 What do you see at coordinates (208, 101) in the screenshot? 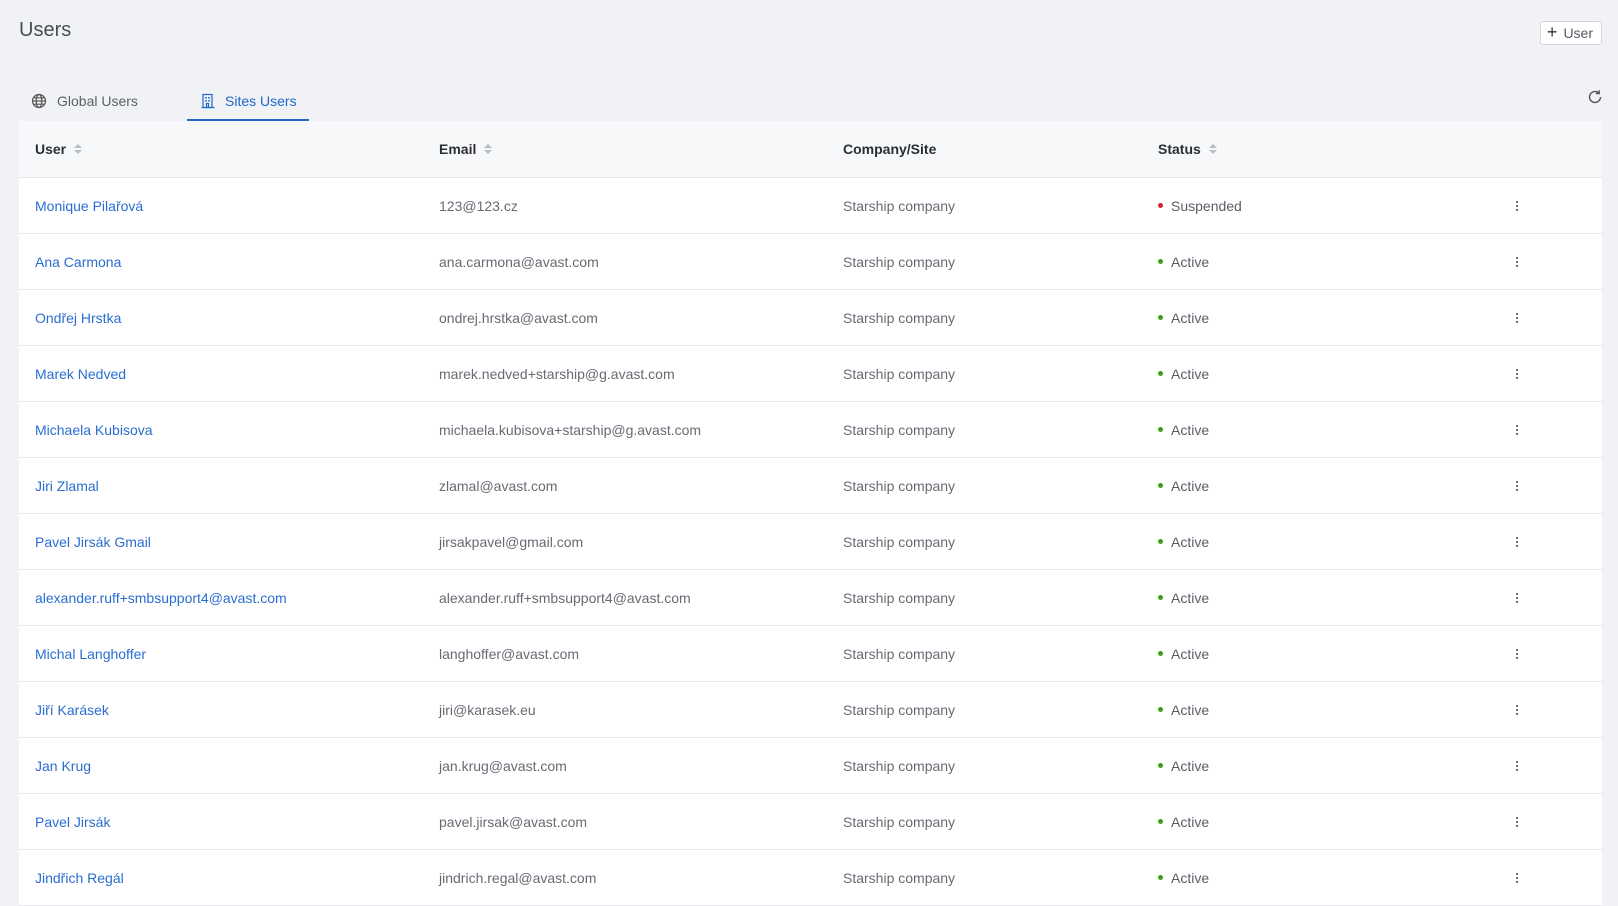
I see `building-icon` at bounding box center [208, 101].